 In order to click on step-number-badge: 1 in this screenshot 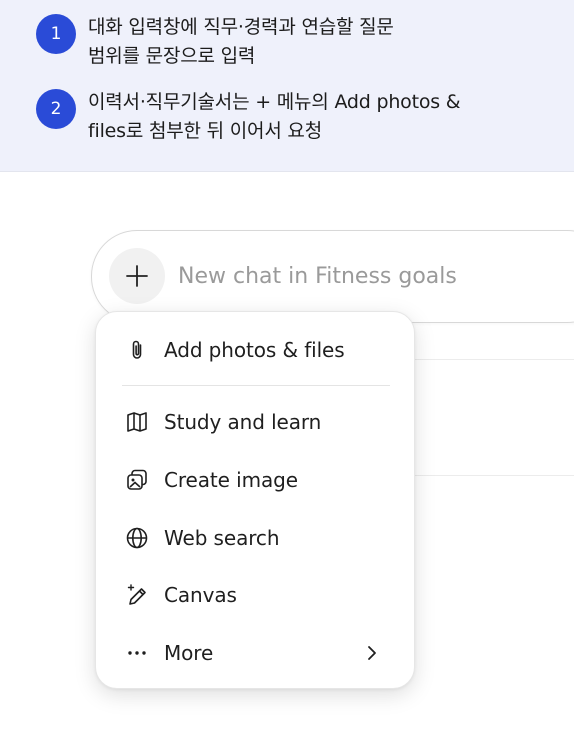, I will do `click(56, 34)`.